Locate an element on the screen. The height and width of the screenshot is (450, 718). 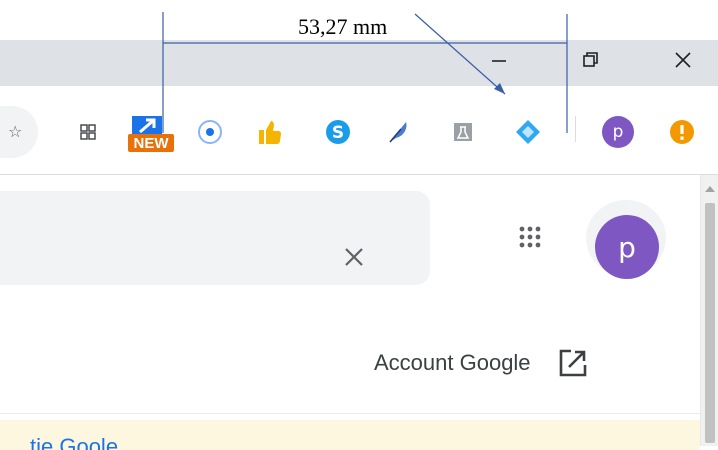
feather-extension is located at coordinates (398, 132).